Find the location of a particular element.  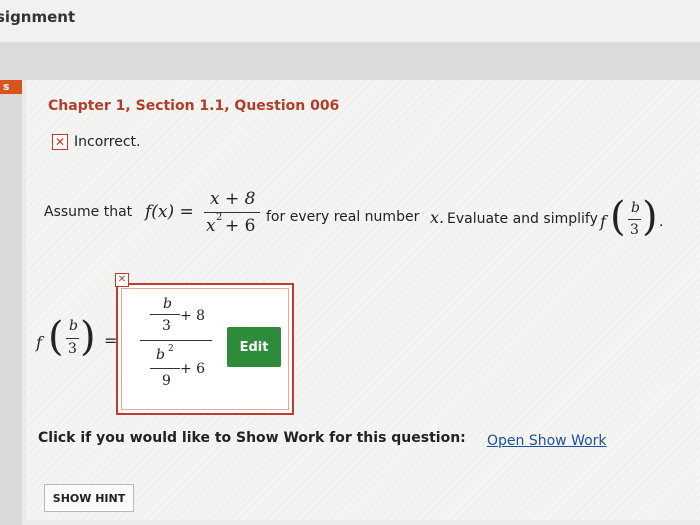

answer-top-plus: + 8 is located at coordinates (193, 316).